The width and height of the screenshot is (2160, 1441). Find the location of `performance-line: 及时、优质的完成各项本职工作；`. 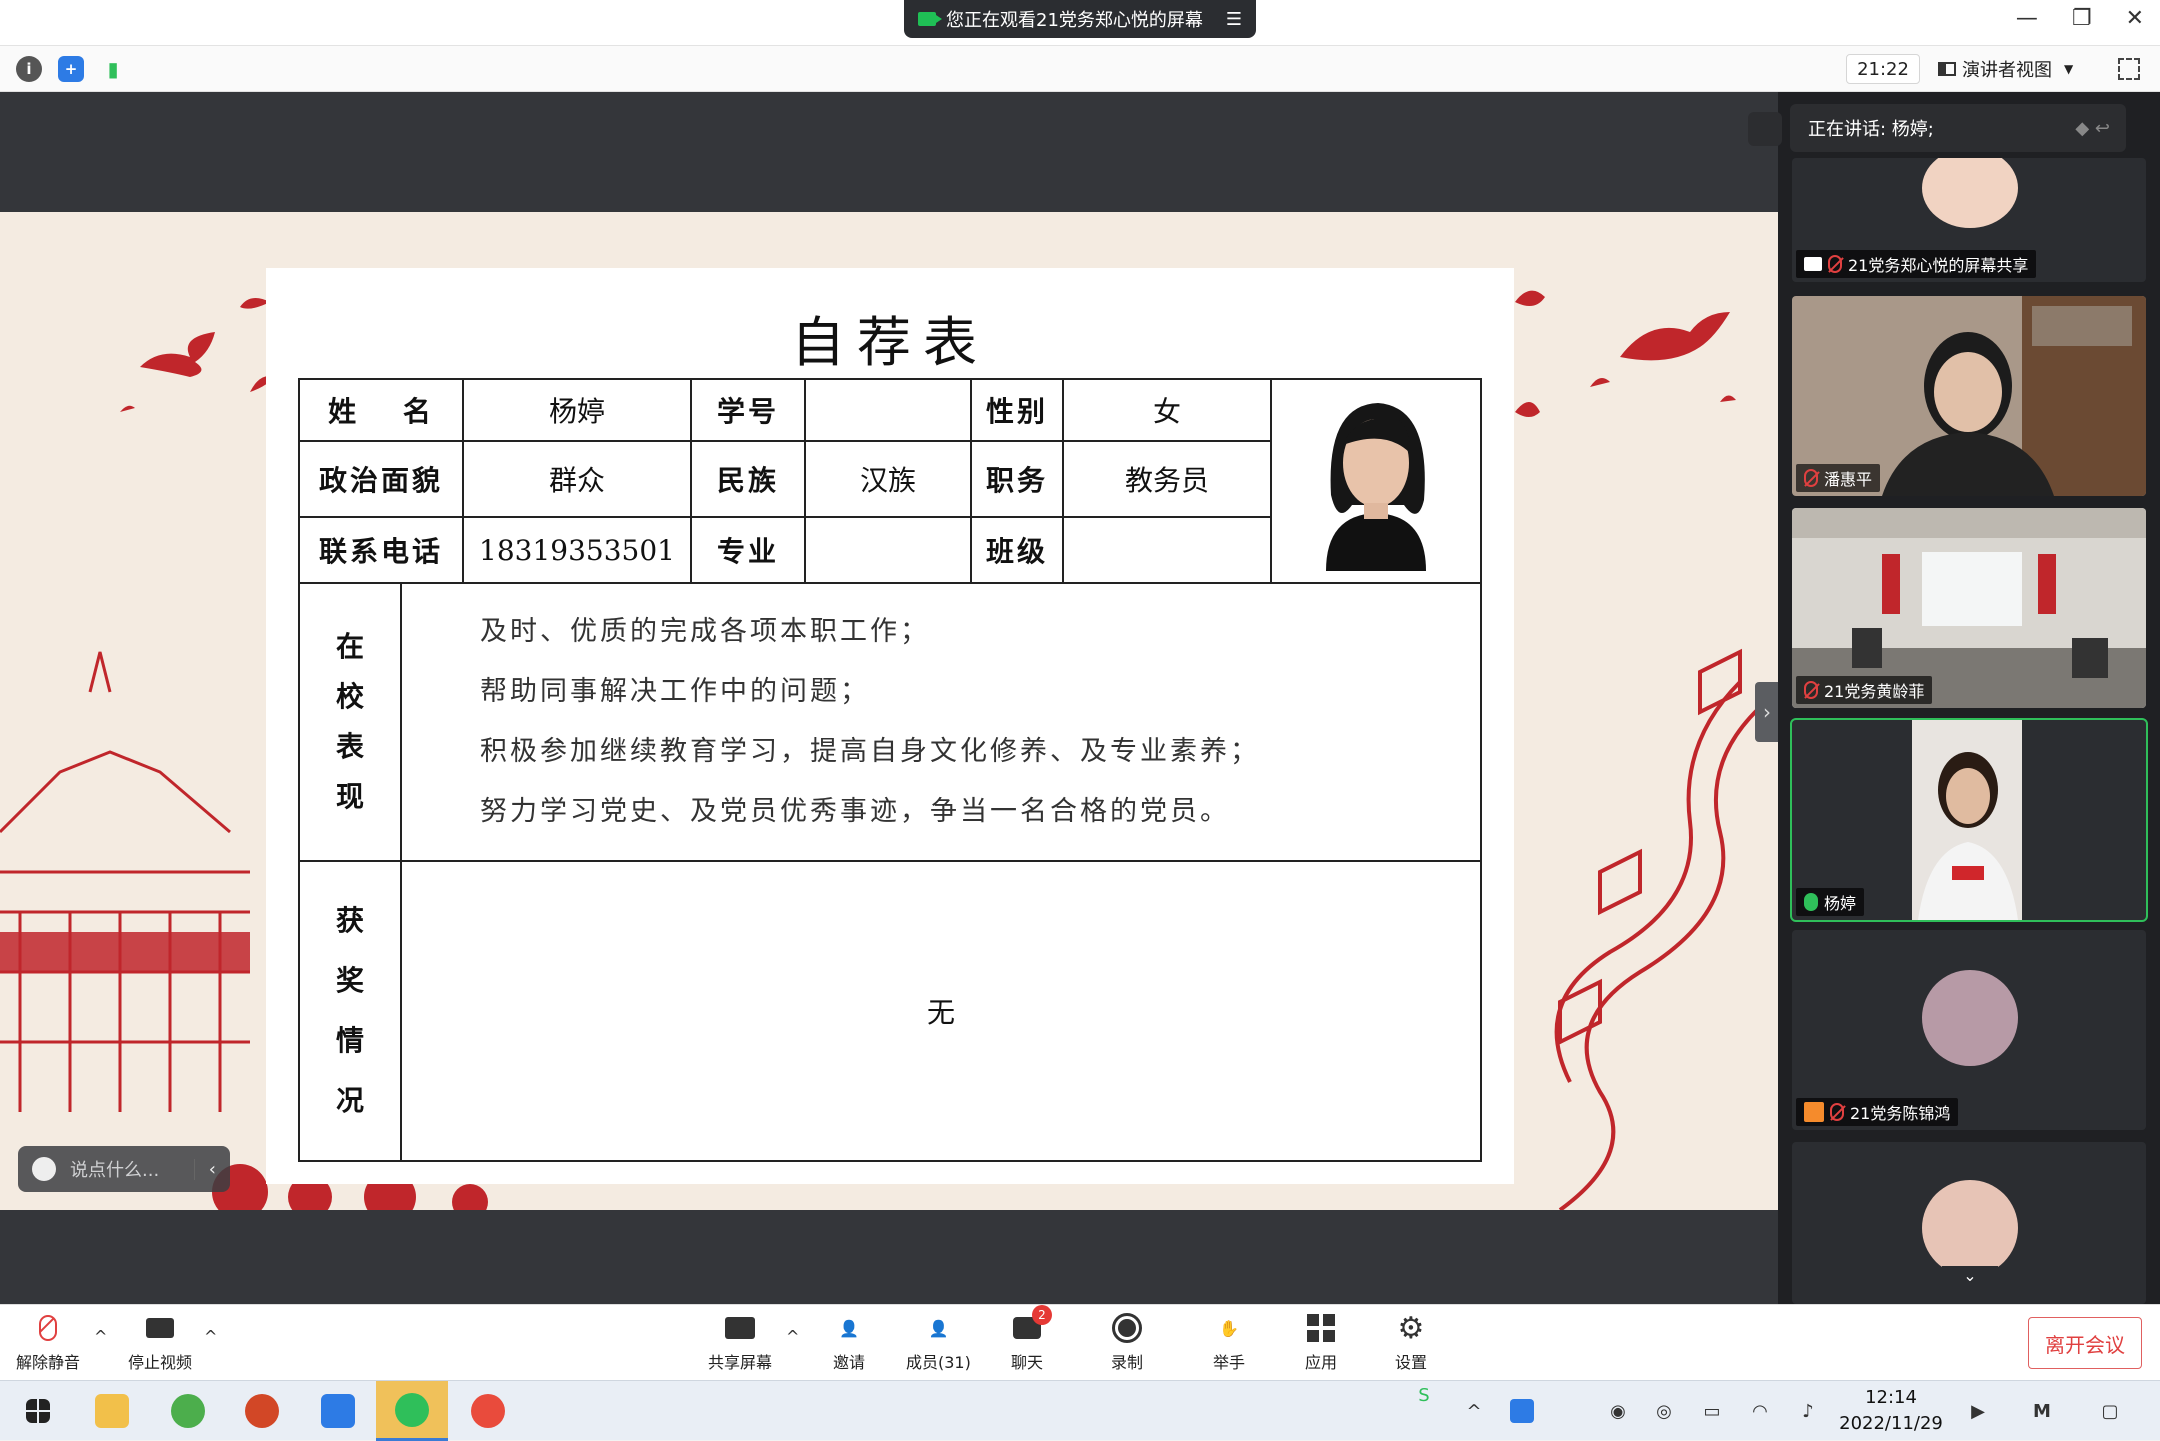

performance-line: 及时、优质的完成各项本职工作； is located at coordinates (705, 631).